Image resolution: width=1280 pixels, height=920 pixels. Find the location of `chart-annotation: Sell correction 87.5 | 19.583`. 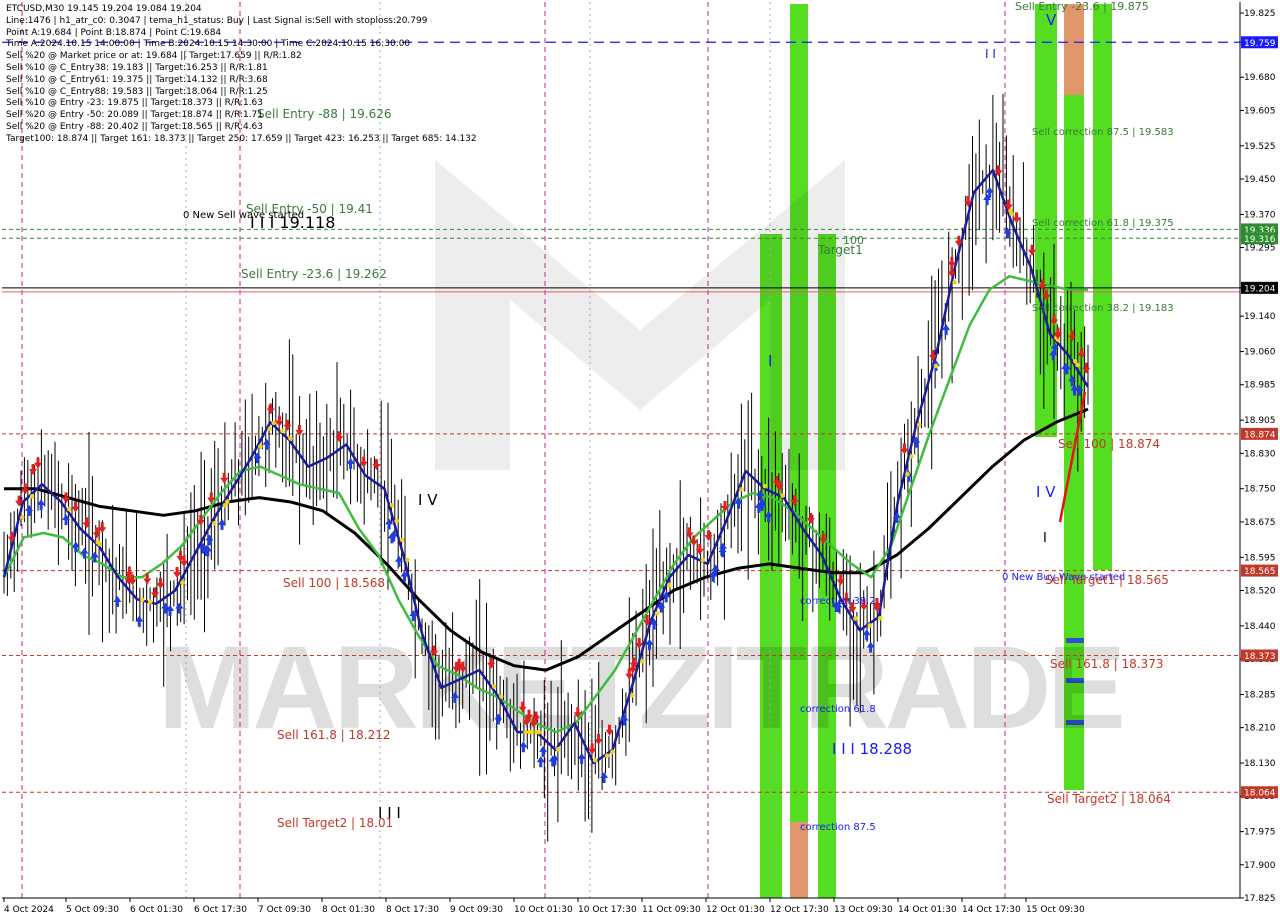

chart-annotation: Sell correction 87.5 | 19.583 is located at coordinates (1103, 132).